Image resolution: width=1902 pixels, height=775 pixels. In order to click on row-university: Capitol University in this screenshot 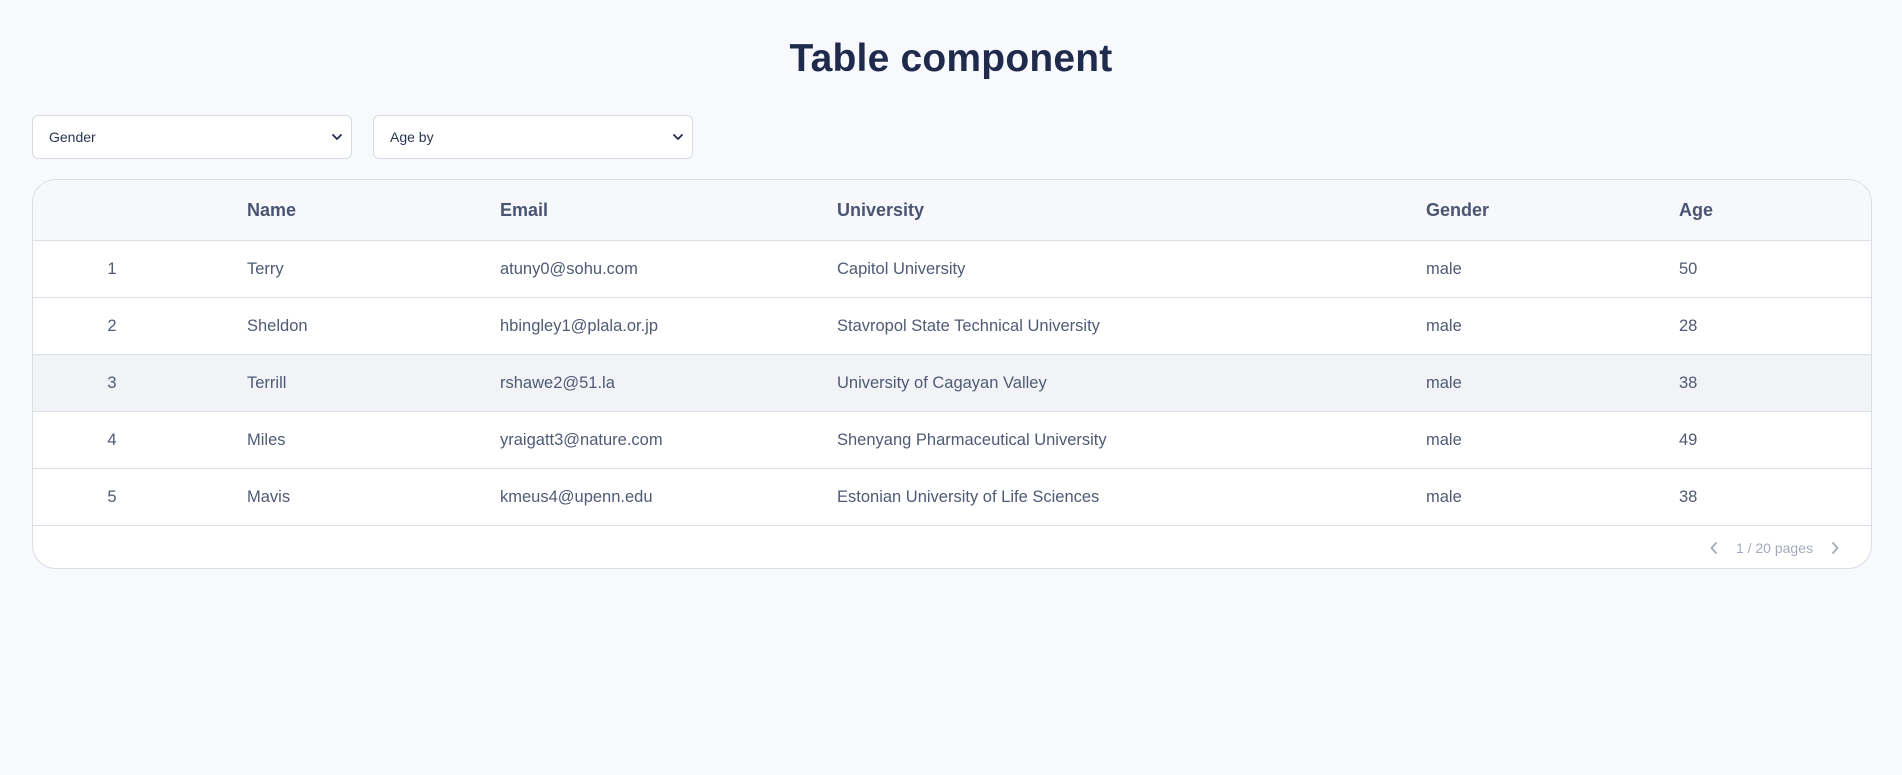, I will do `click(901, 269)`.